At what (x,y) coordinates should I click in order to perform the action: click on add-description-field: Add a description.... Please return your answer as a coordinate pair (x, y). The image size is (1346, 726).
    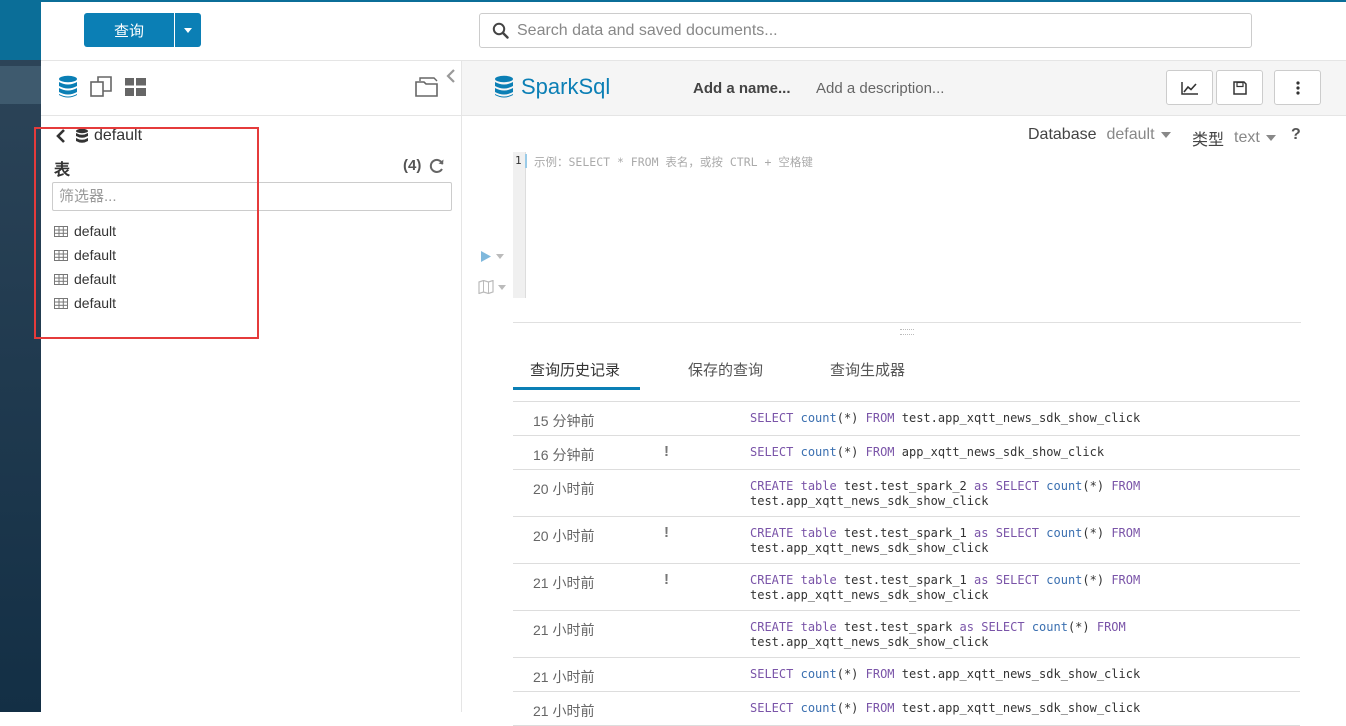
    Looking at the image, I should click on (880, 88).